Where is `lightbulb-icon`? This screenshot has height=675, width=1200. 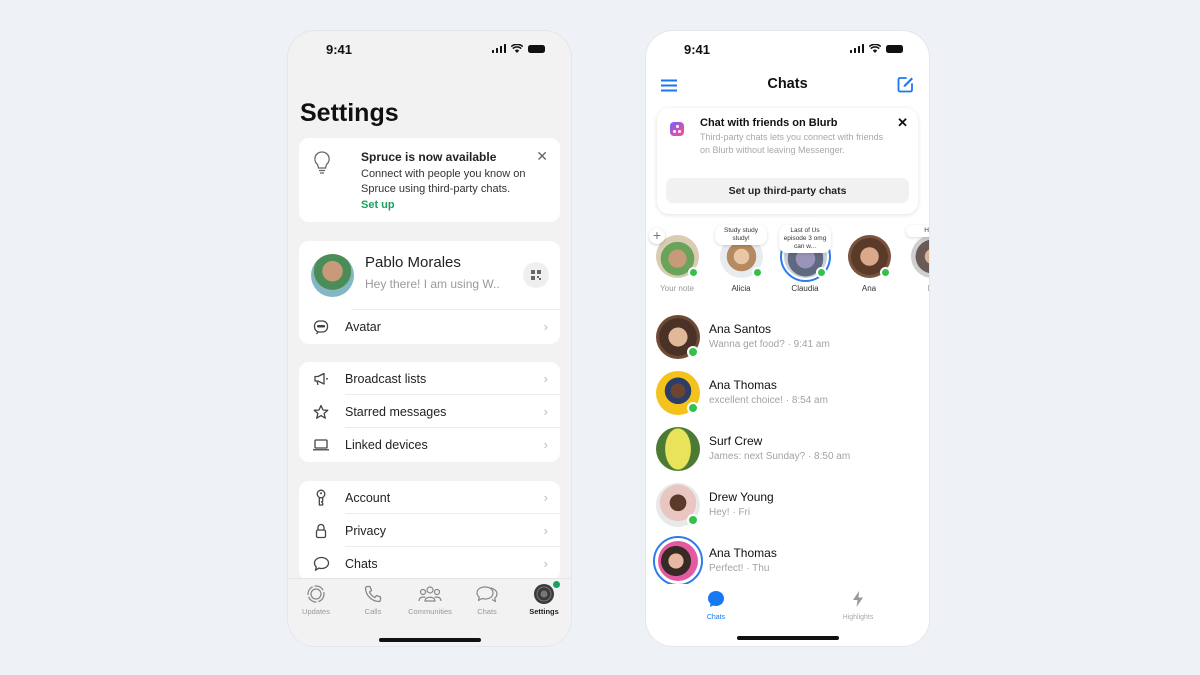 lightbulb-icon is located at coordinates (322, 162).